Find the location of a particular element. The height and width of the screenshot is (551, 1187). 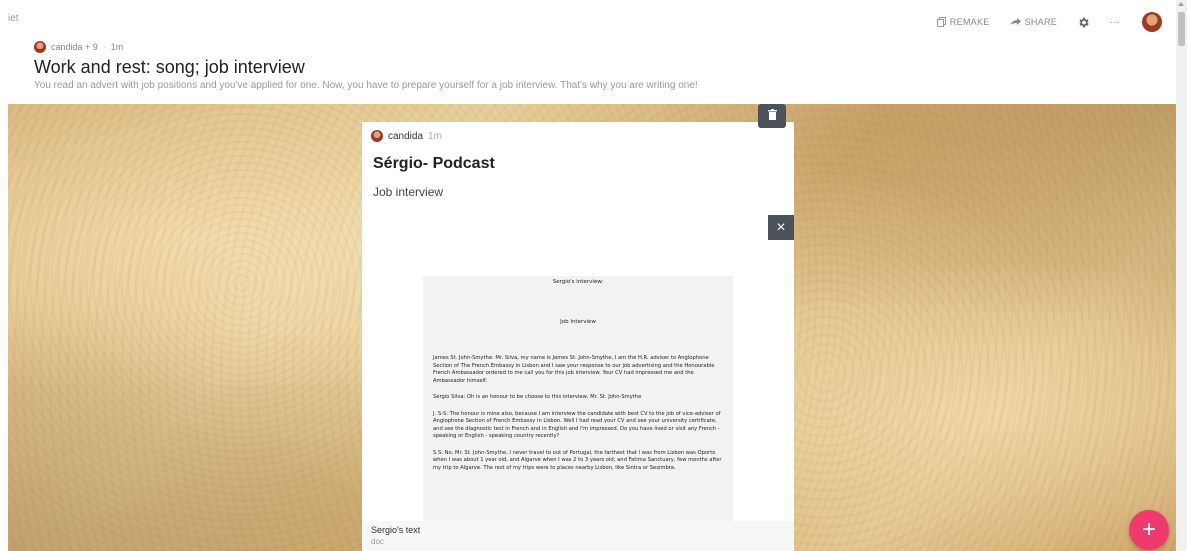

more-icon: ··· is located at coordinates (1115, 22).